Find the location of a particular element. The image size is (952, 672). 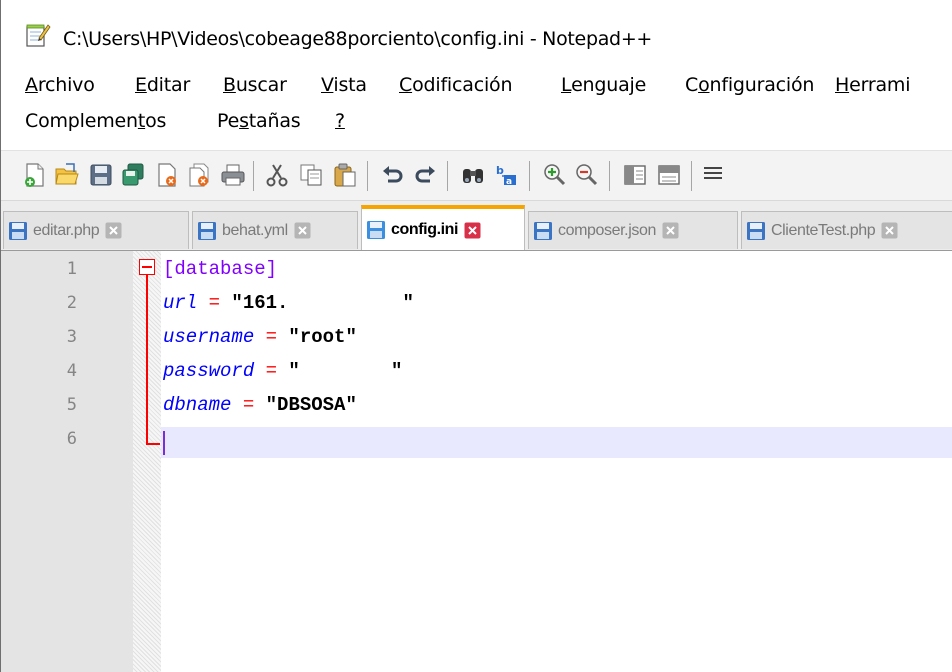

notepad-icon is located at coordinates (38, 35).